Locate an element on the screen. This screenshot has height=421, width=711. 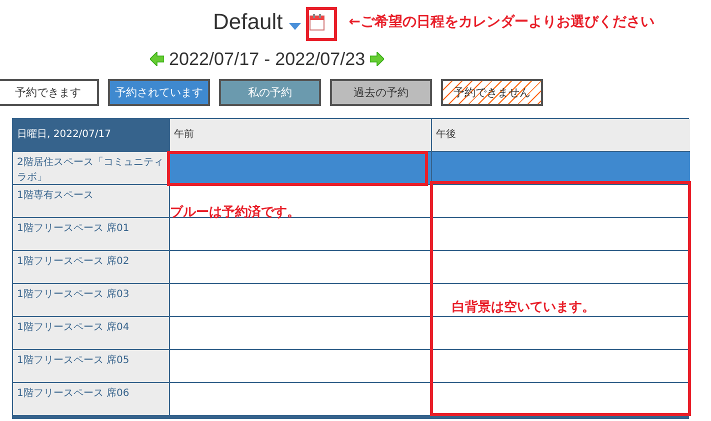
legend-label: 私の予約 is located at coordinates (270, 92).